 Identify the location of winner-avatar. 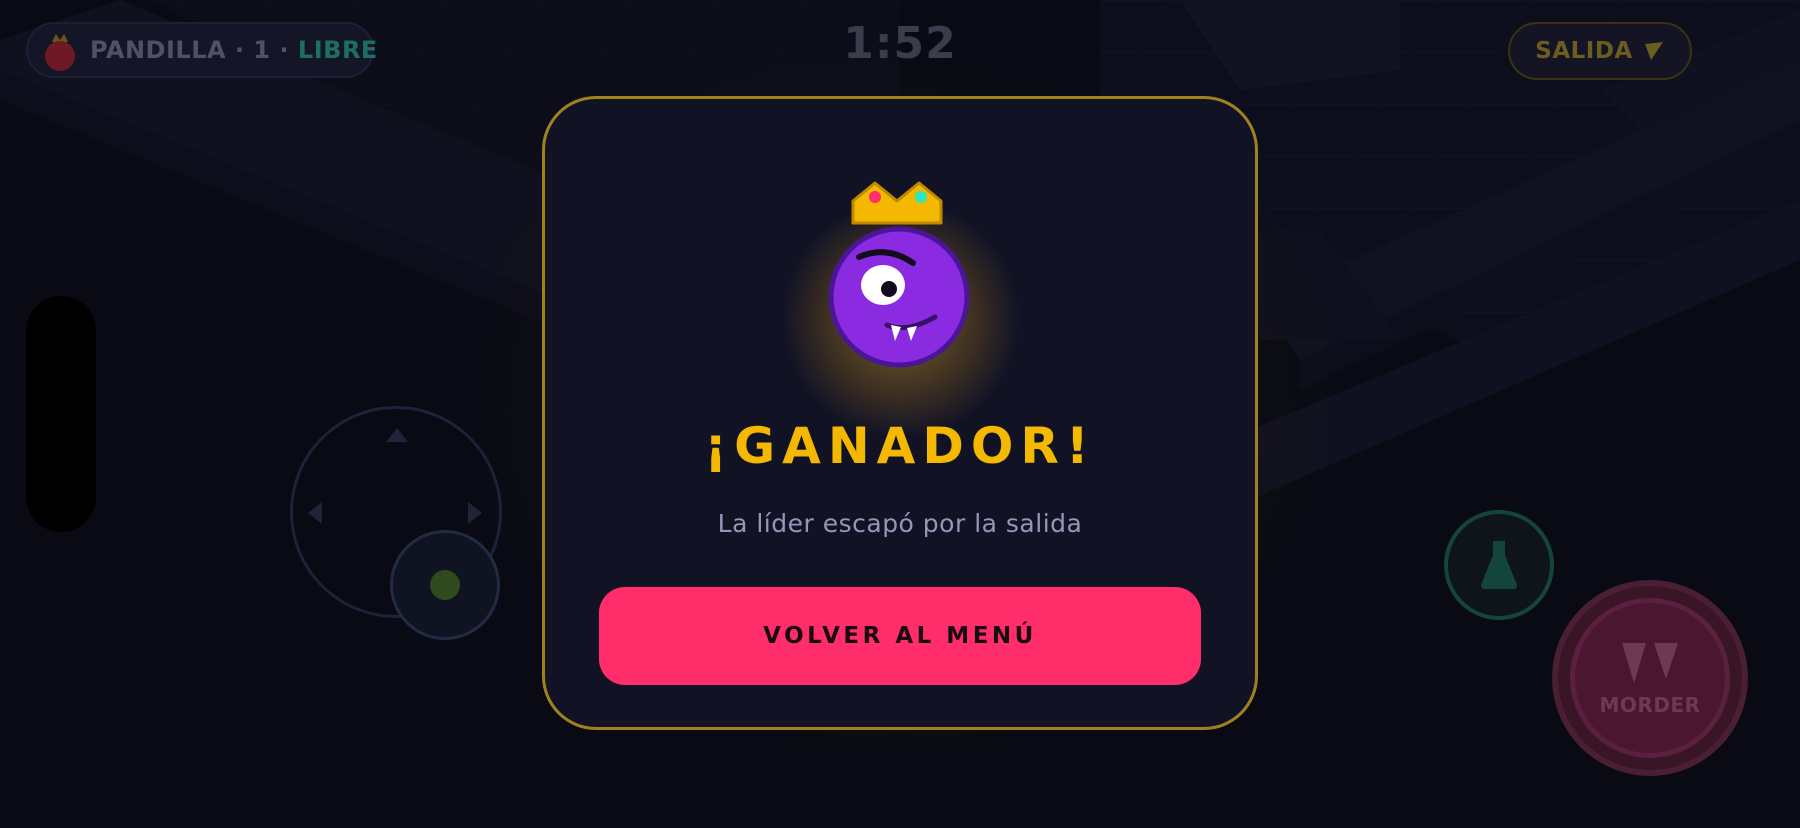
(899, 274).